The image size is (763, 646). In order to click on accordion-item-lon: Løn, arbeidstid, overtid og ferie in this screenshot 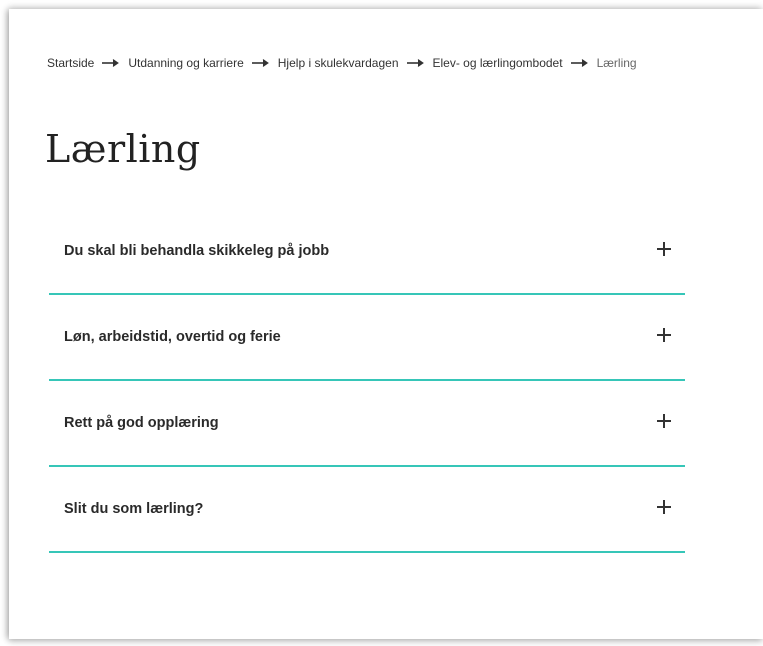, I will do `click(367, 338)`.